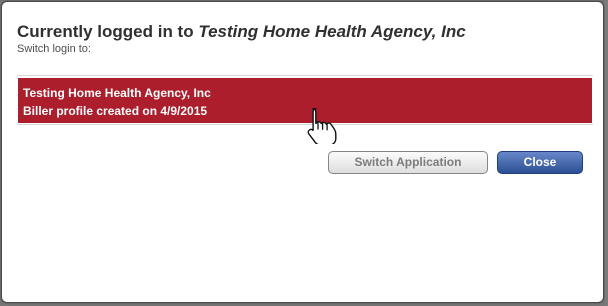 The height and width of the screenshot is (306, 608). What do you see at coordinates (540, 162) in the screenshot?
I see `close-button: Close` at bounding box center [540, 162].